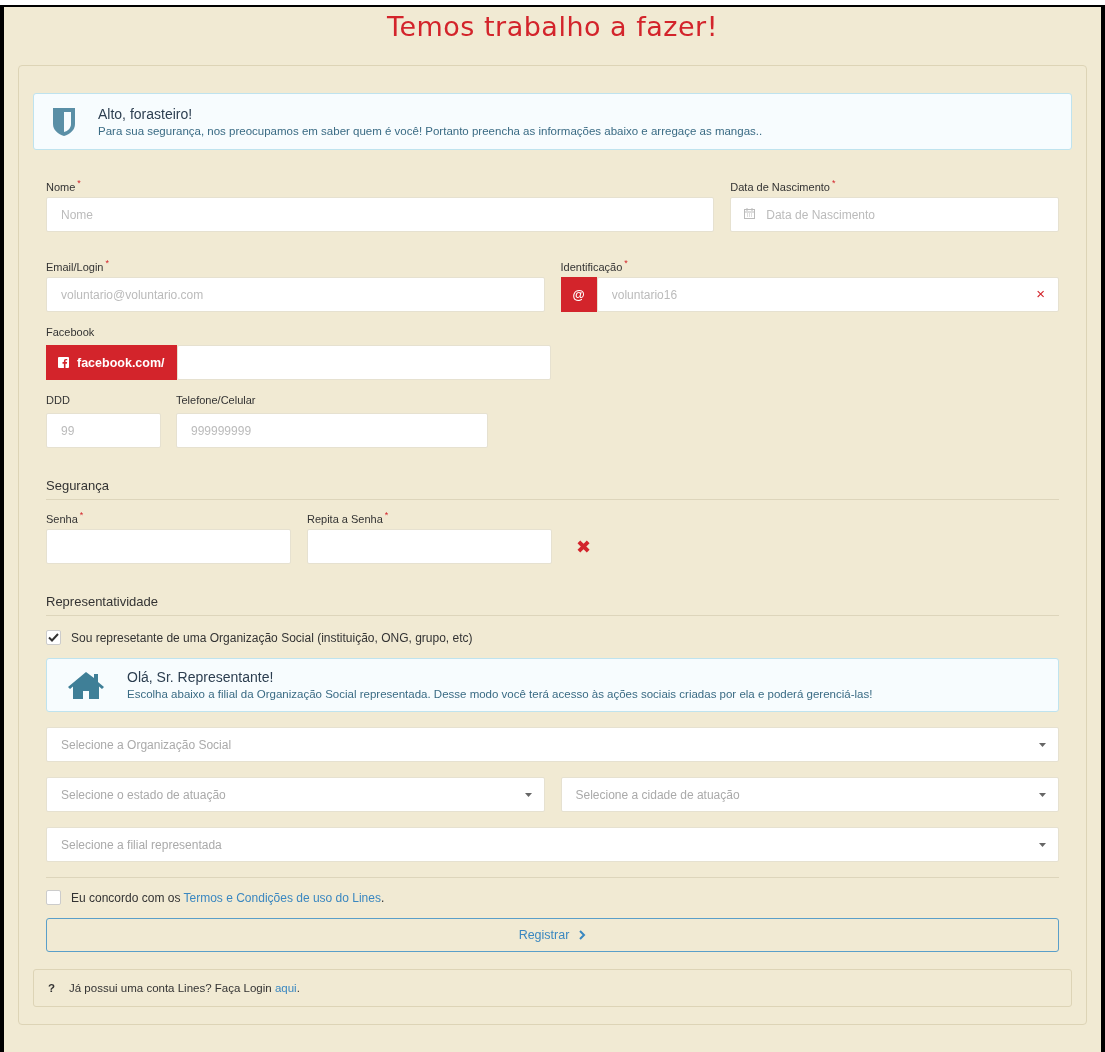 The image size is (1105, 1052). What do you see at coordinates (380, 214) in the screenshot?
I see `input-field: Nome` at bounding box center [380, 214].